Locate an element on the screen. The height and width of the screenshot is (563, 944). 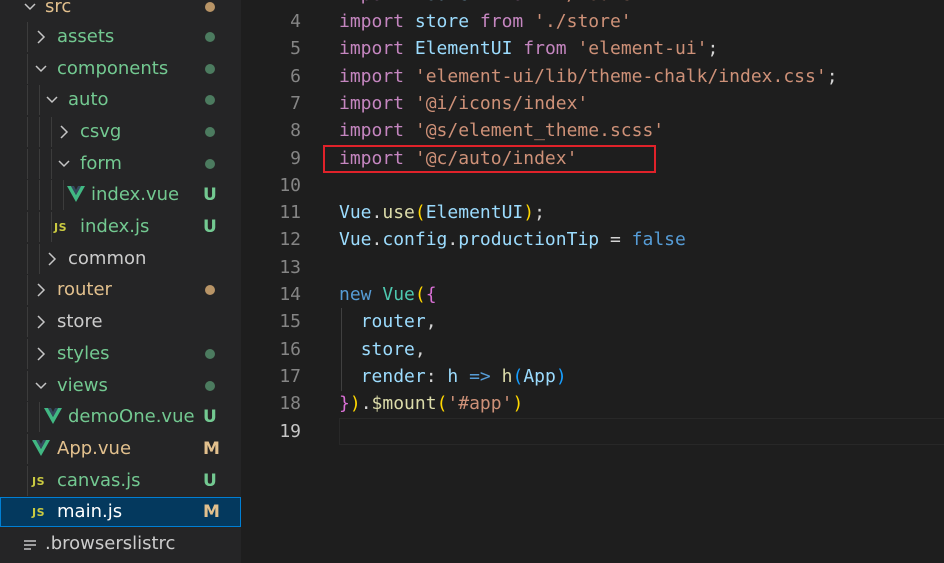
file-browserslistrc: .browserslistrc is located at coordinates (120, 544).